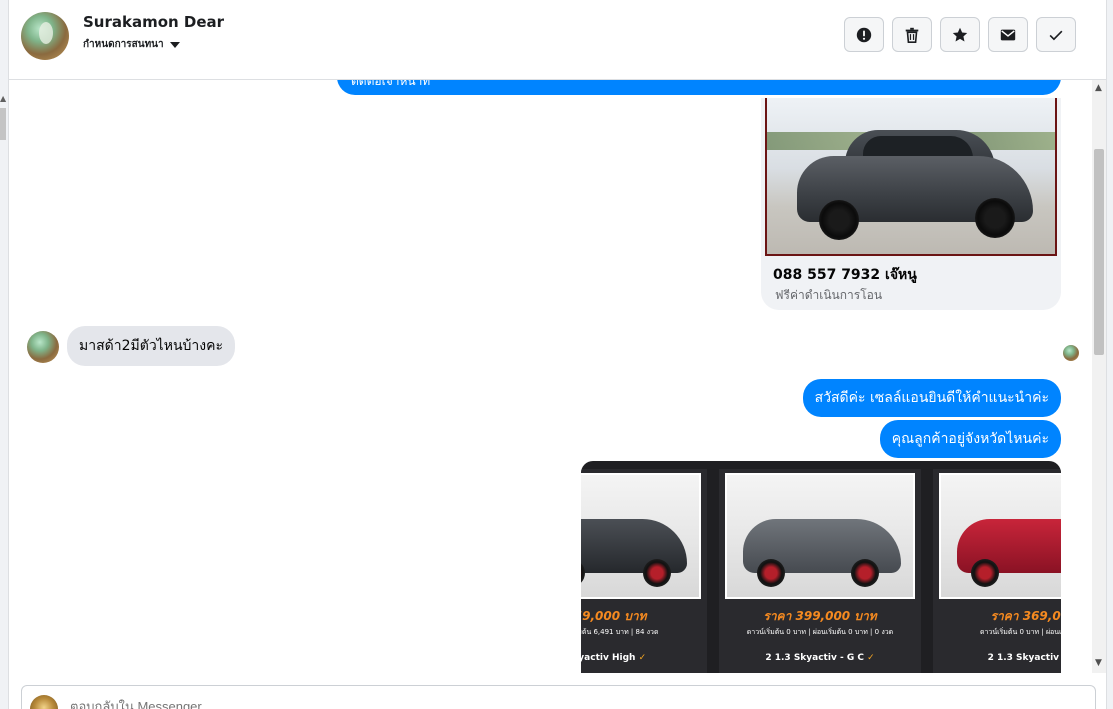 This screenshot has height=709, width=1113. I want to click on gallery-terms: ดาวน์เริ่มต้น 0 บาท | ผ่อนเริ่มต้น 6,, so click(1020, 632).